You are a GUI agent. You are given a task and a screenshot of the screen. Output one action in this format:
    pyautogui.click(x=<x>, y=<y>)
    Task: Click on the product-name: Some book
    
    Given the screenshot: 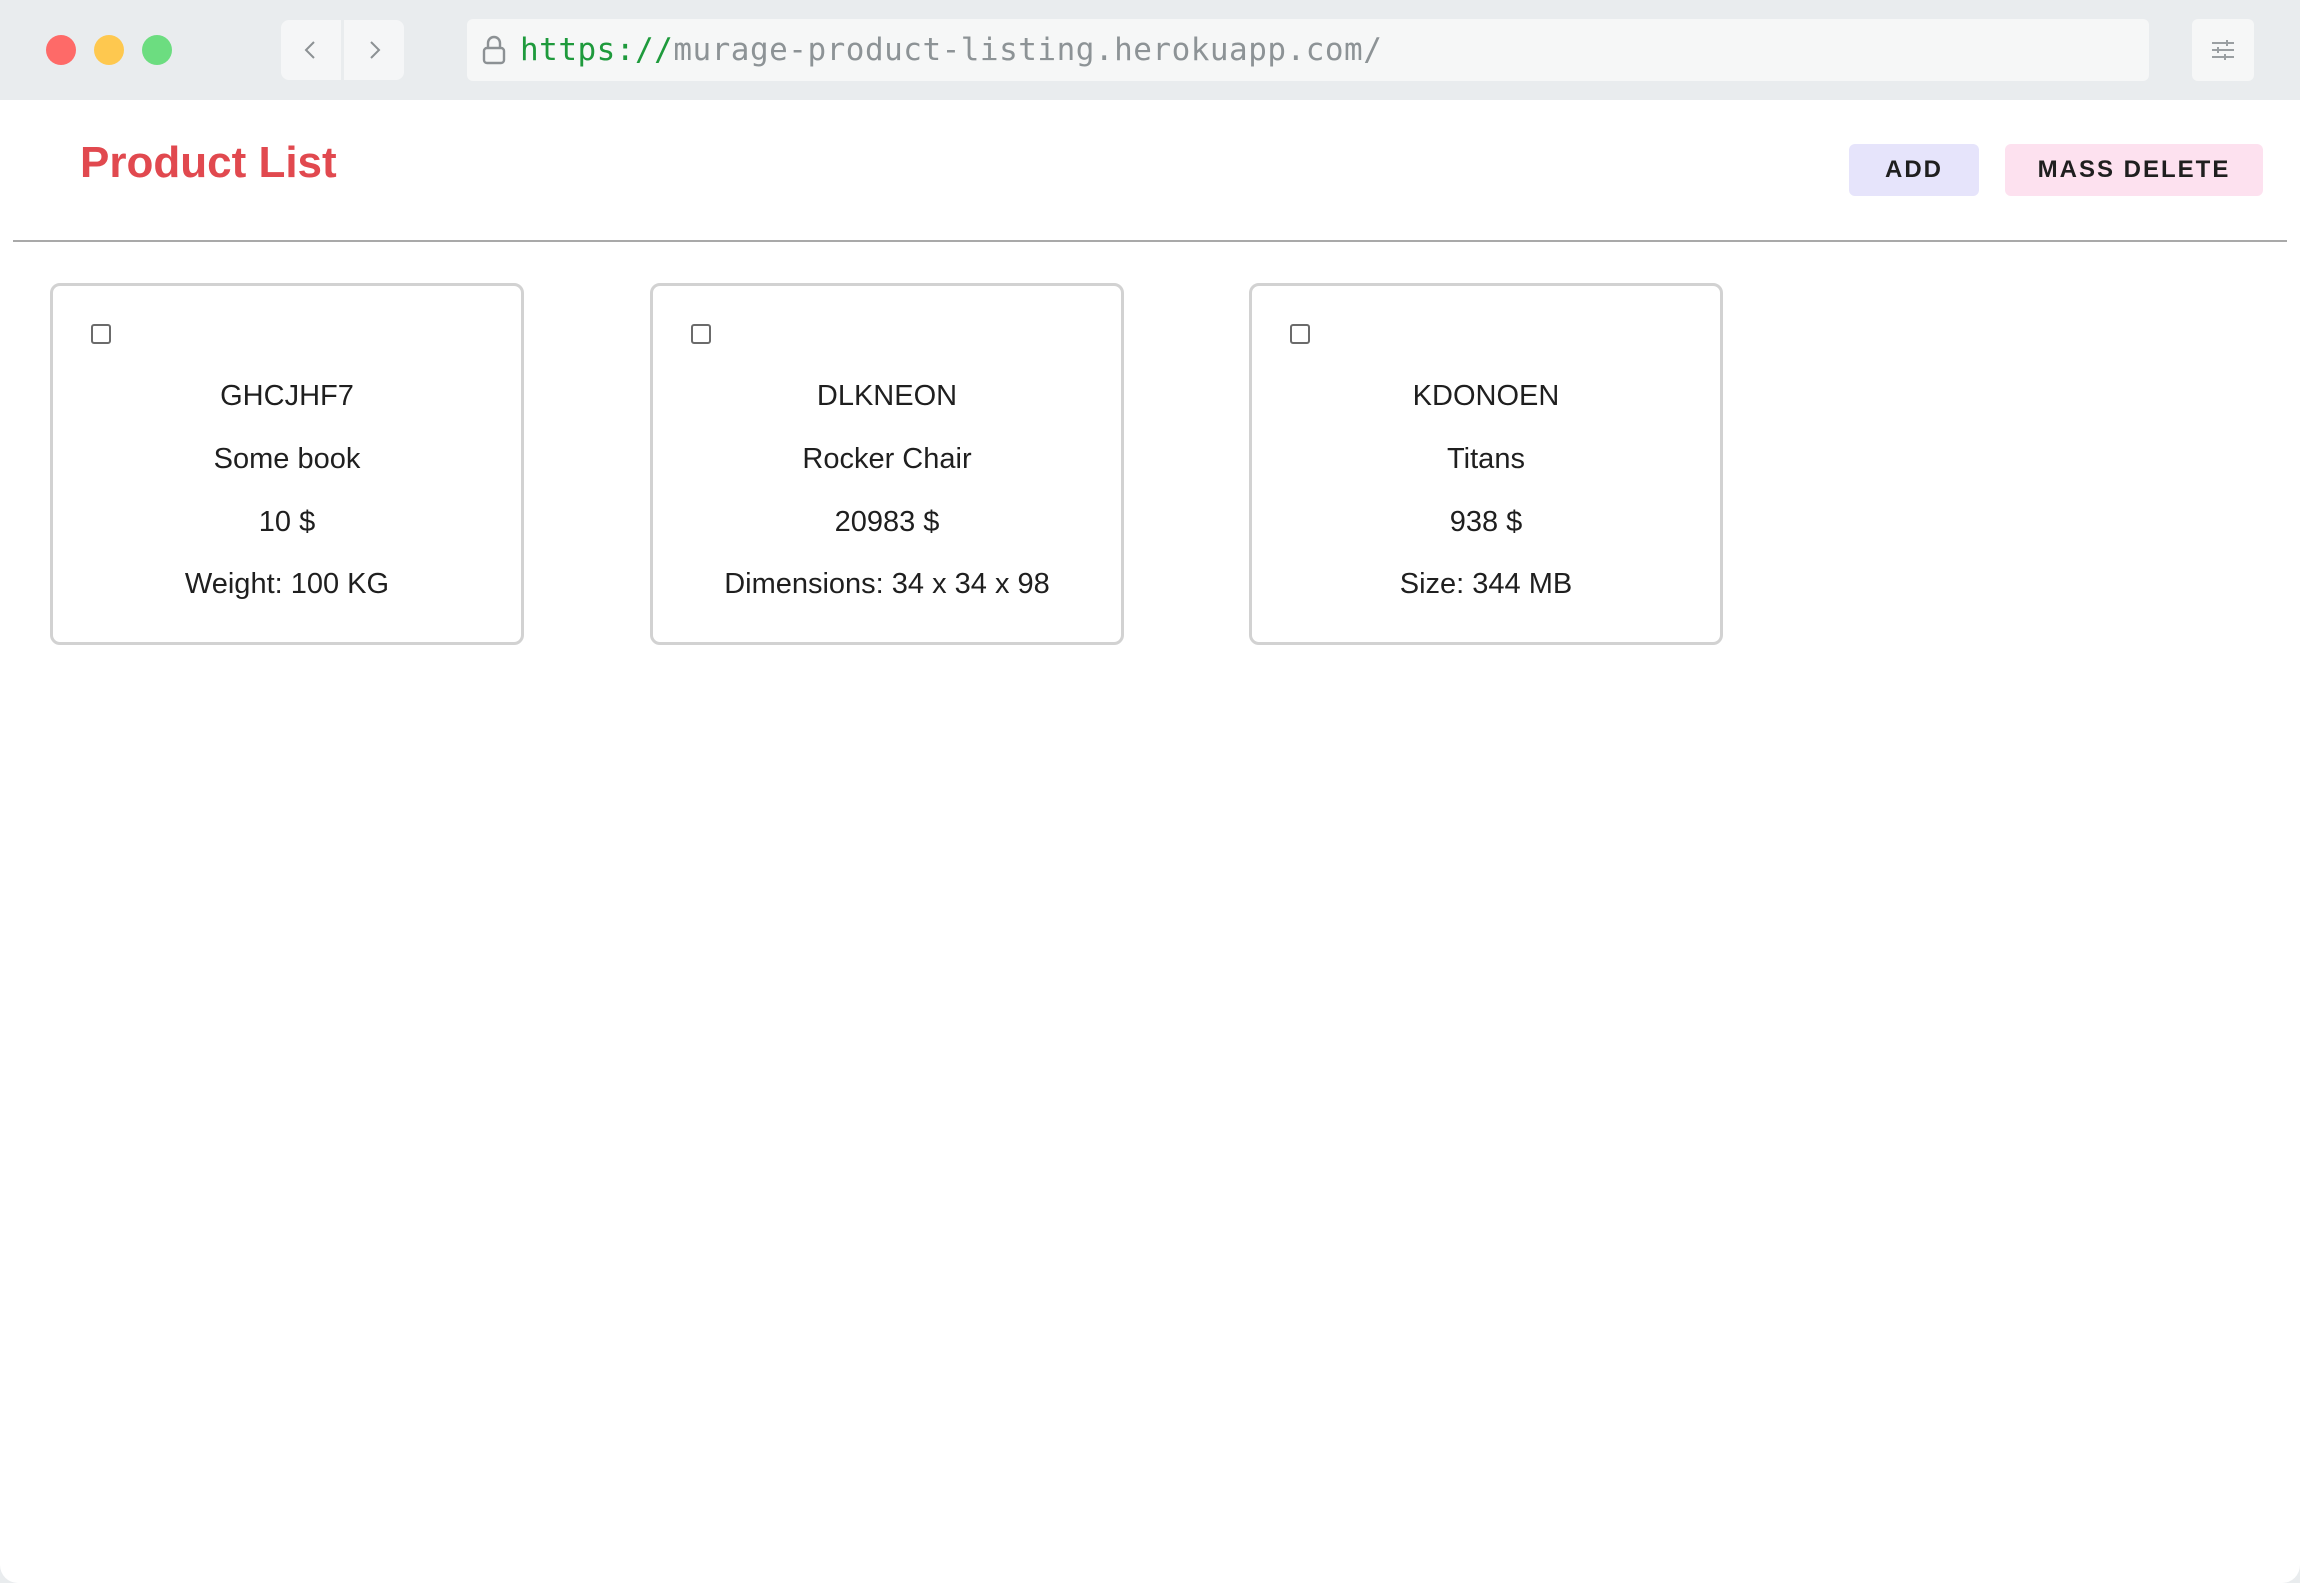 What is the action you would take?
    pyautogui.click(x=287, y=459)
    